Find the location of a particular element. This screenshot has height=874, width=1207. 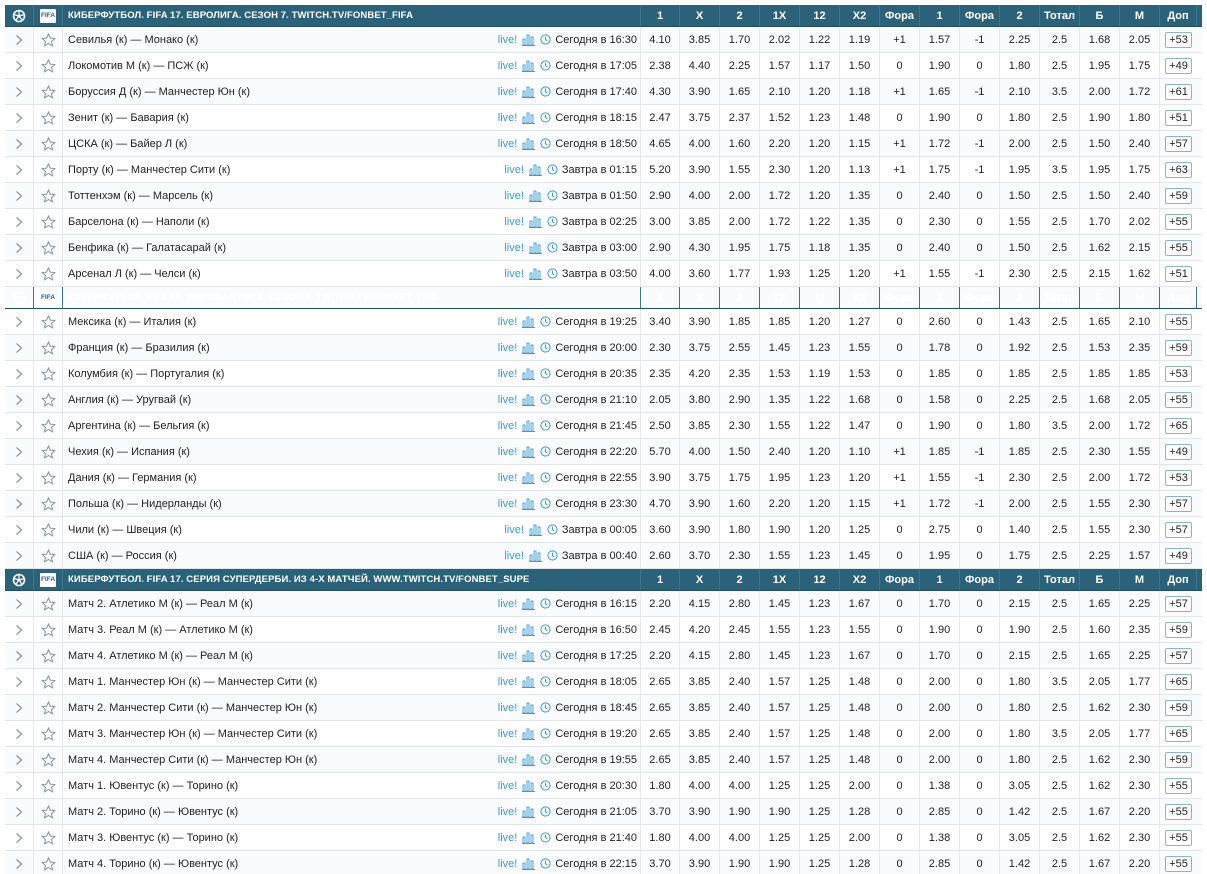

odd-under: 2.15 is located at coordinates (1140, 247).